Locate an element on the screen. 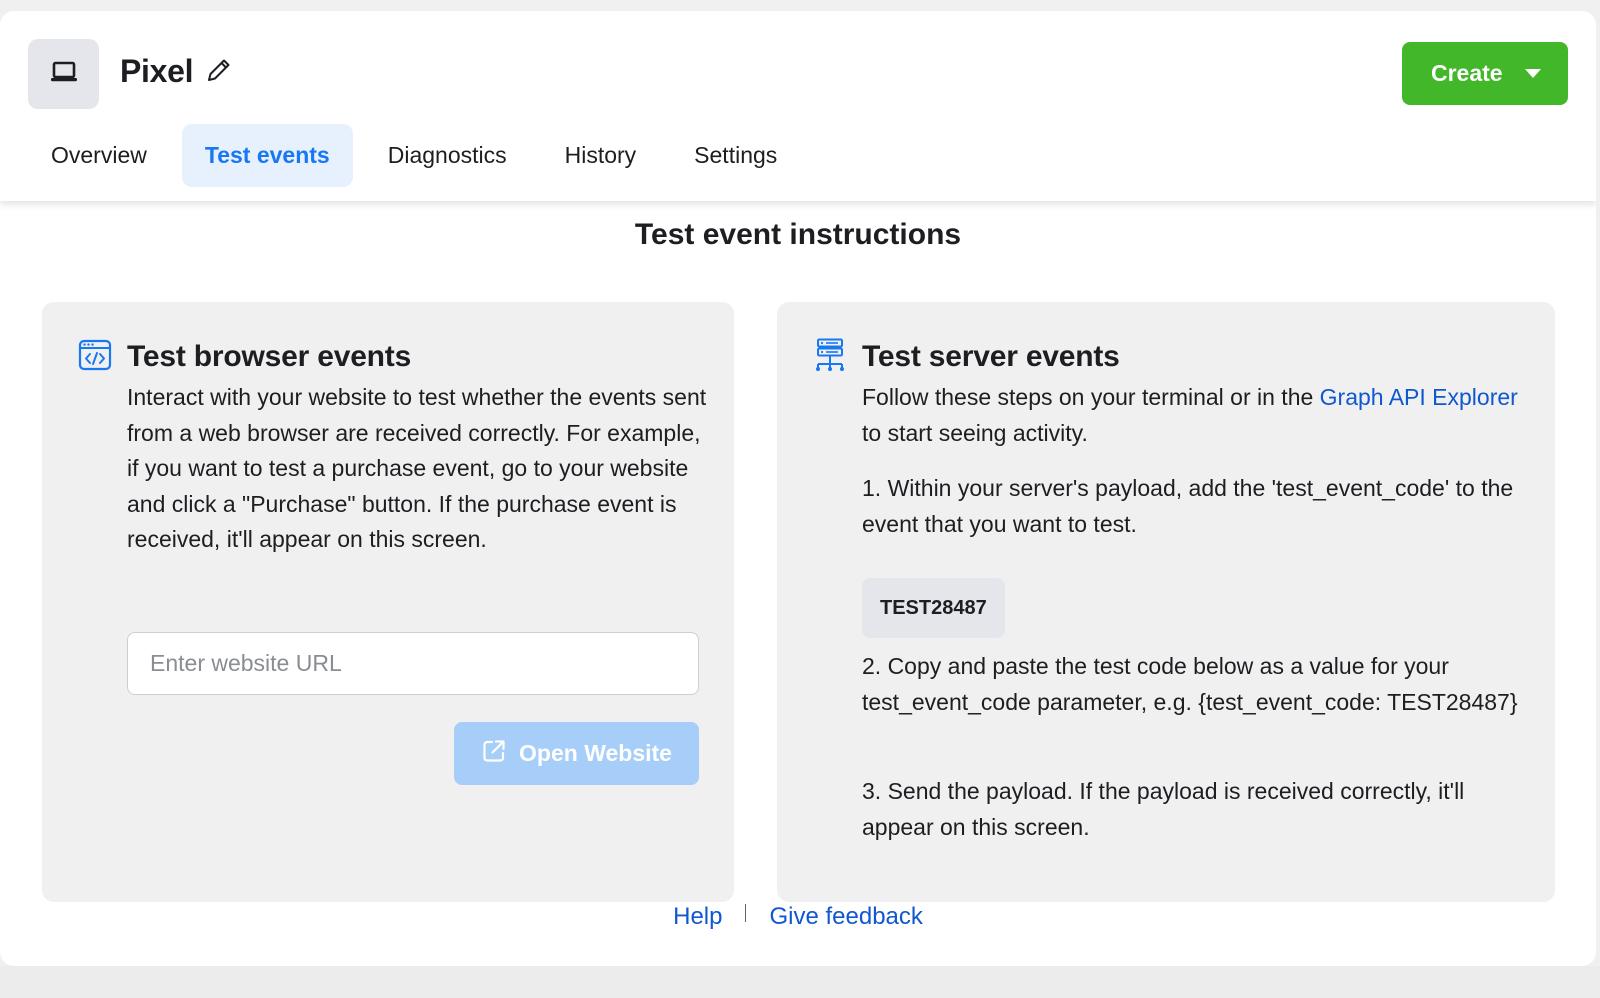 This screenshot has width=1600, height=998. browser-events-title: Test browser events is located at coordinates (269, 356).